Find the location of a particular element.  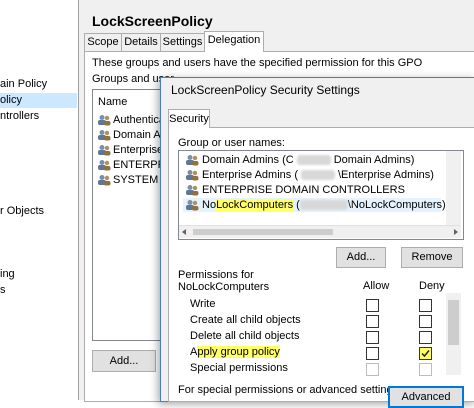

group-or-user-names-label: Group or user names: is located at coordinates (231, 143).